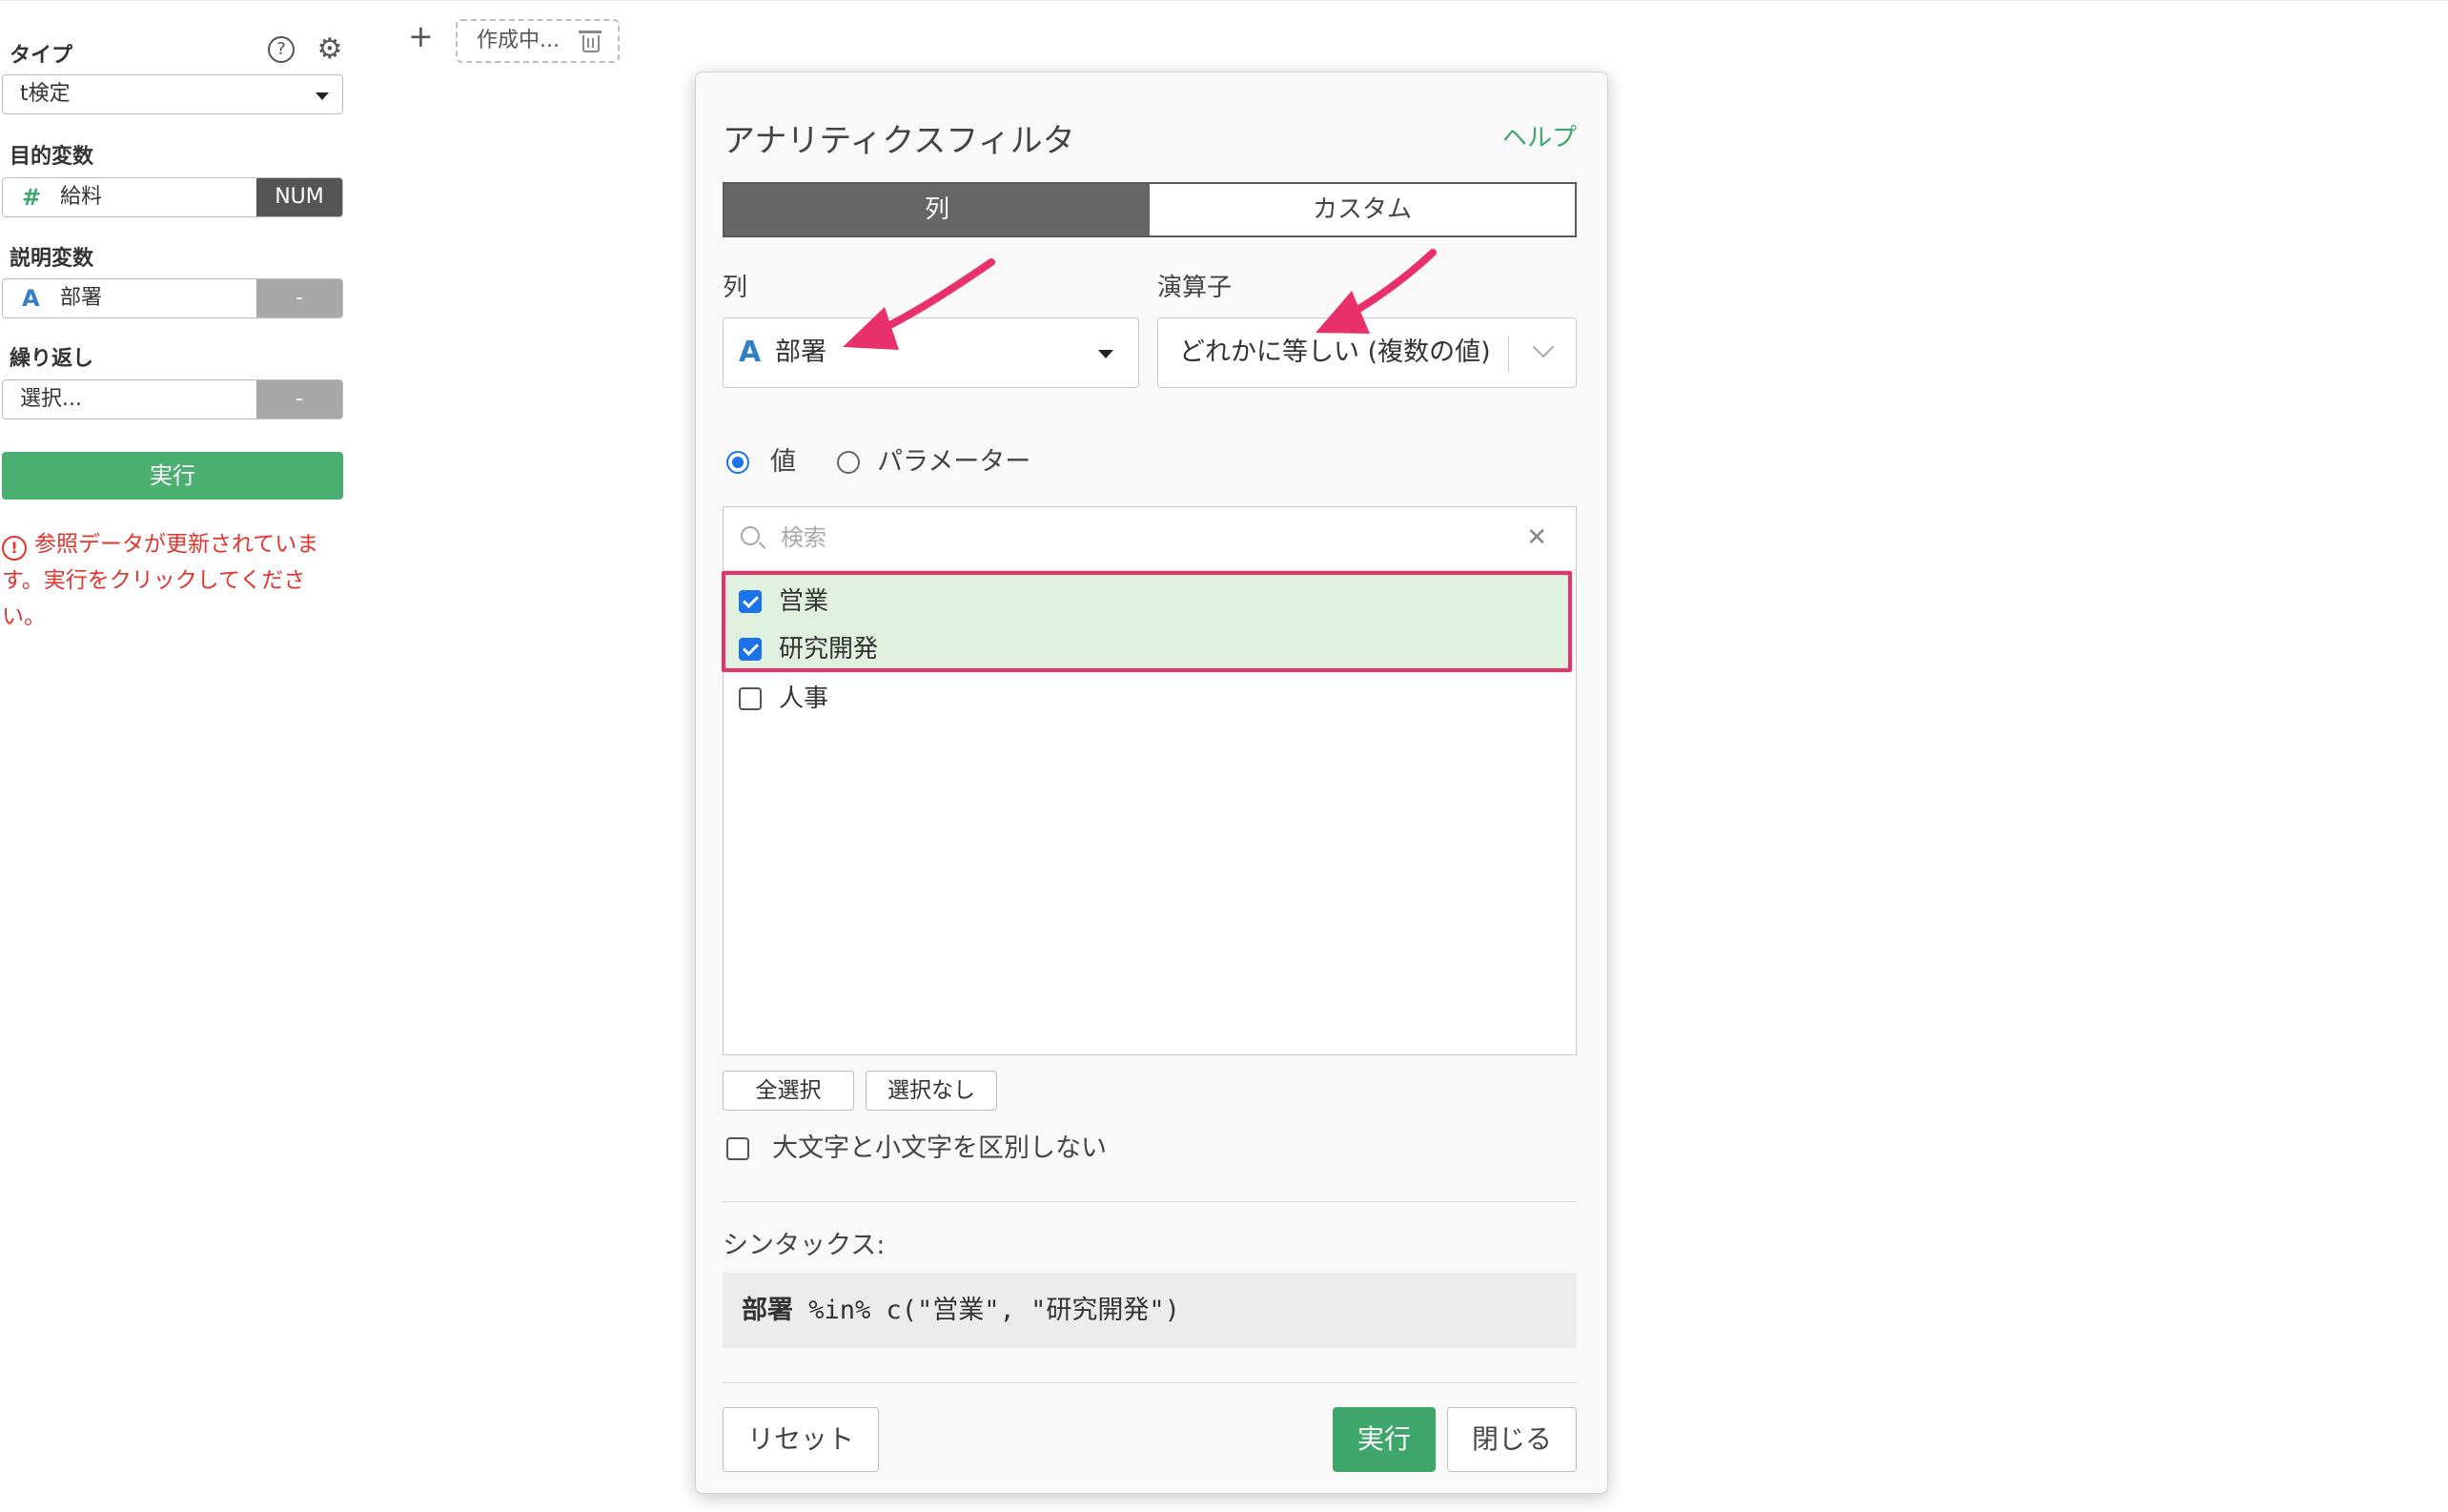  I want to click on repeat-label: 繰り返し, so click(52, 359).